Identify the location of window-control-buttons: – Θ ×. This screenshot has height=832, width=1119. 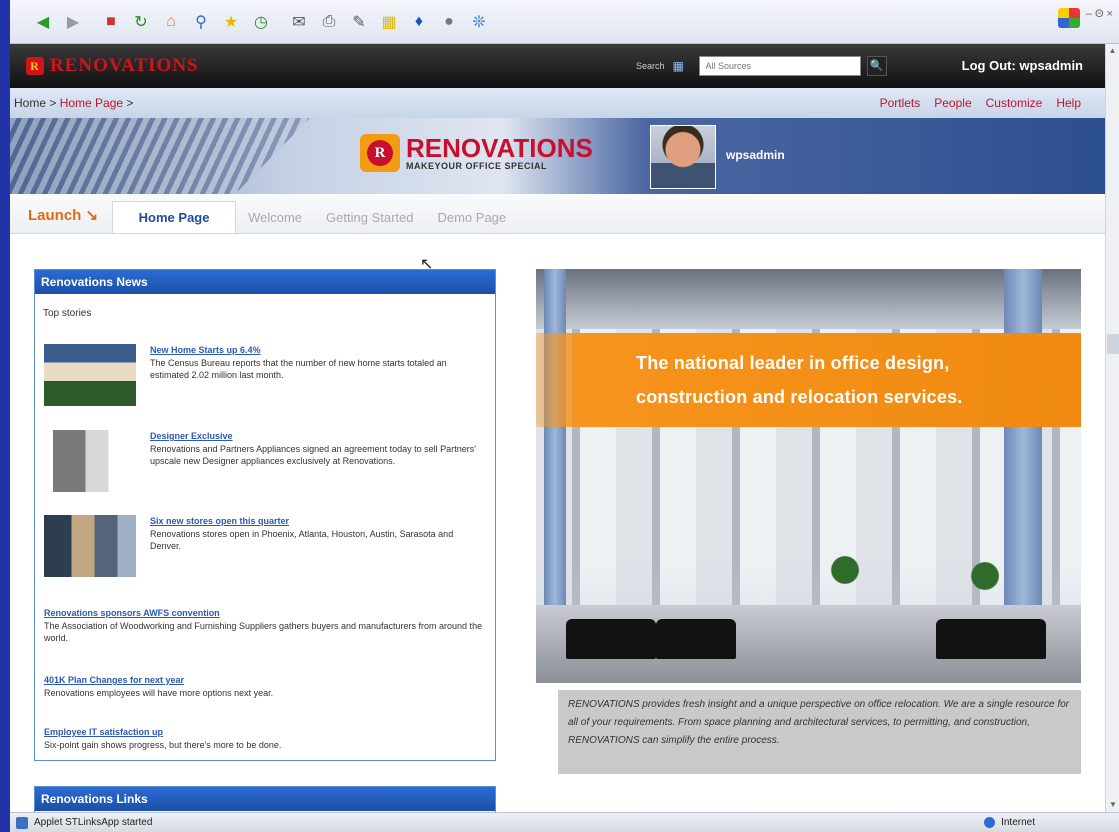
(1099, 18).